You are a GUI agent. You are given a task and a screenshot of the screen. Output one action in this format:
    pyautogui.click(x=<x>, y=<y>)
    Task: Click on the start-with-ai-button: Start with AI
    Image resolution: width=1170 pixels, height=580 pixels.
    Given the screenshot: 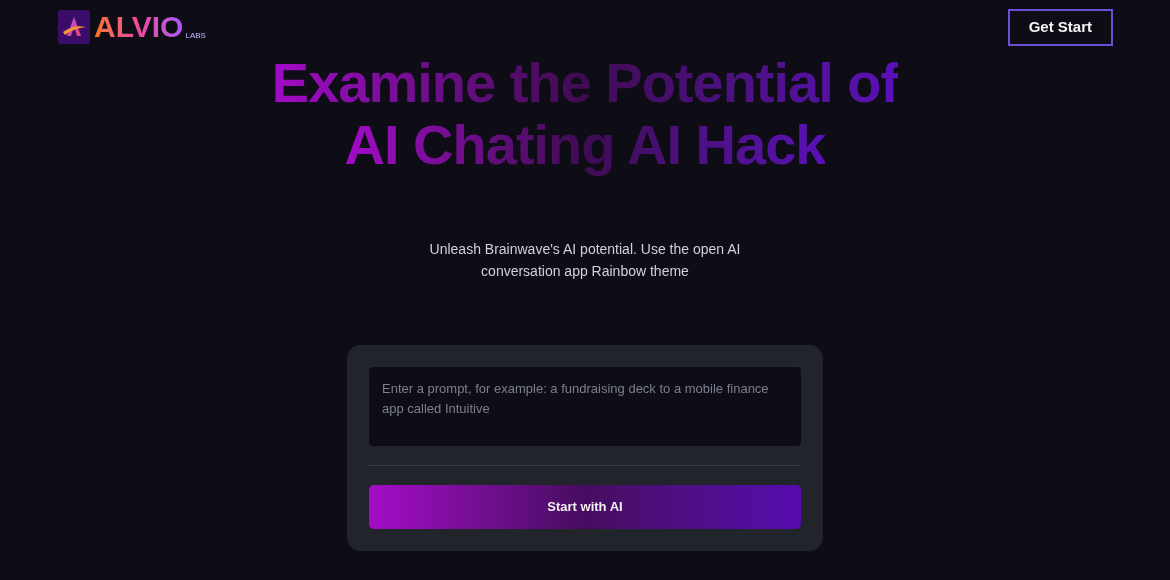 What is the action you would take?
    pyautogui.click(x=585, y=506)
    